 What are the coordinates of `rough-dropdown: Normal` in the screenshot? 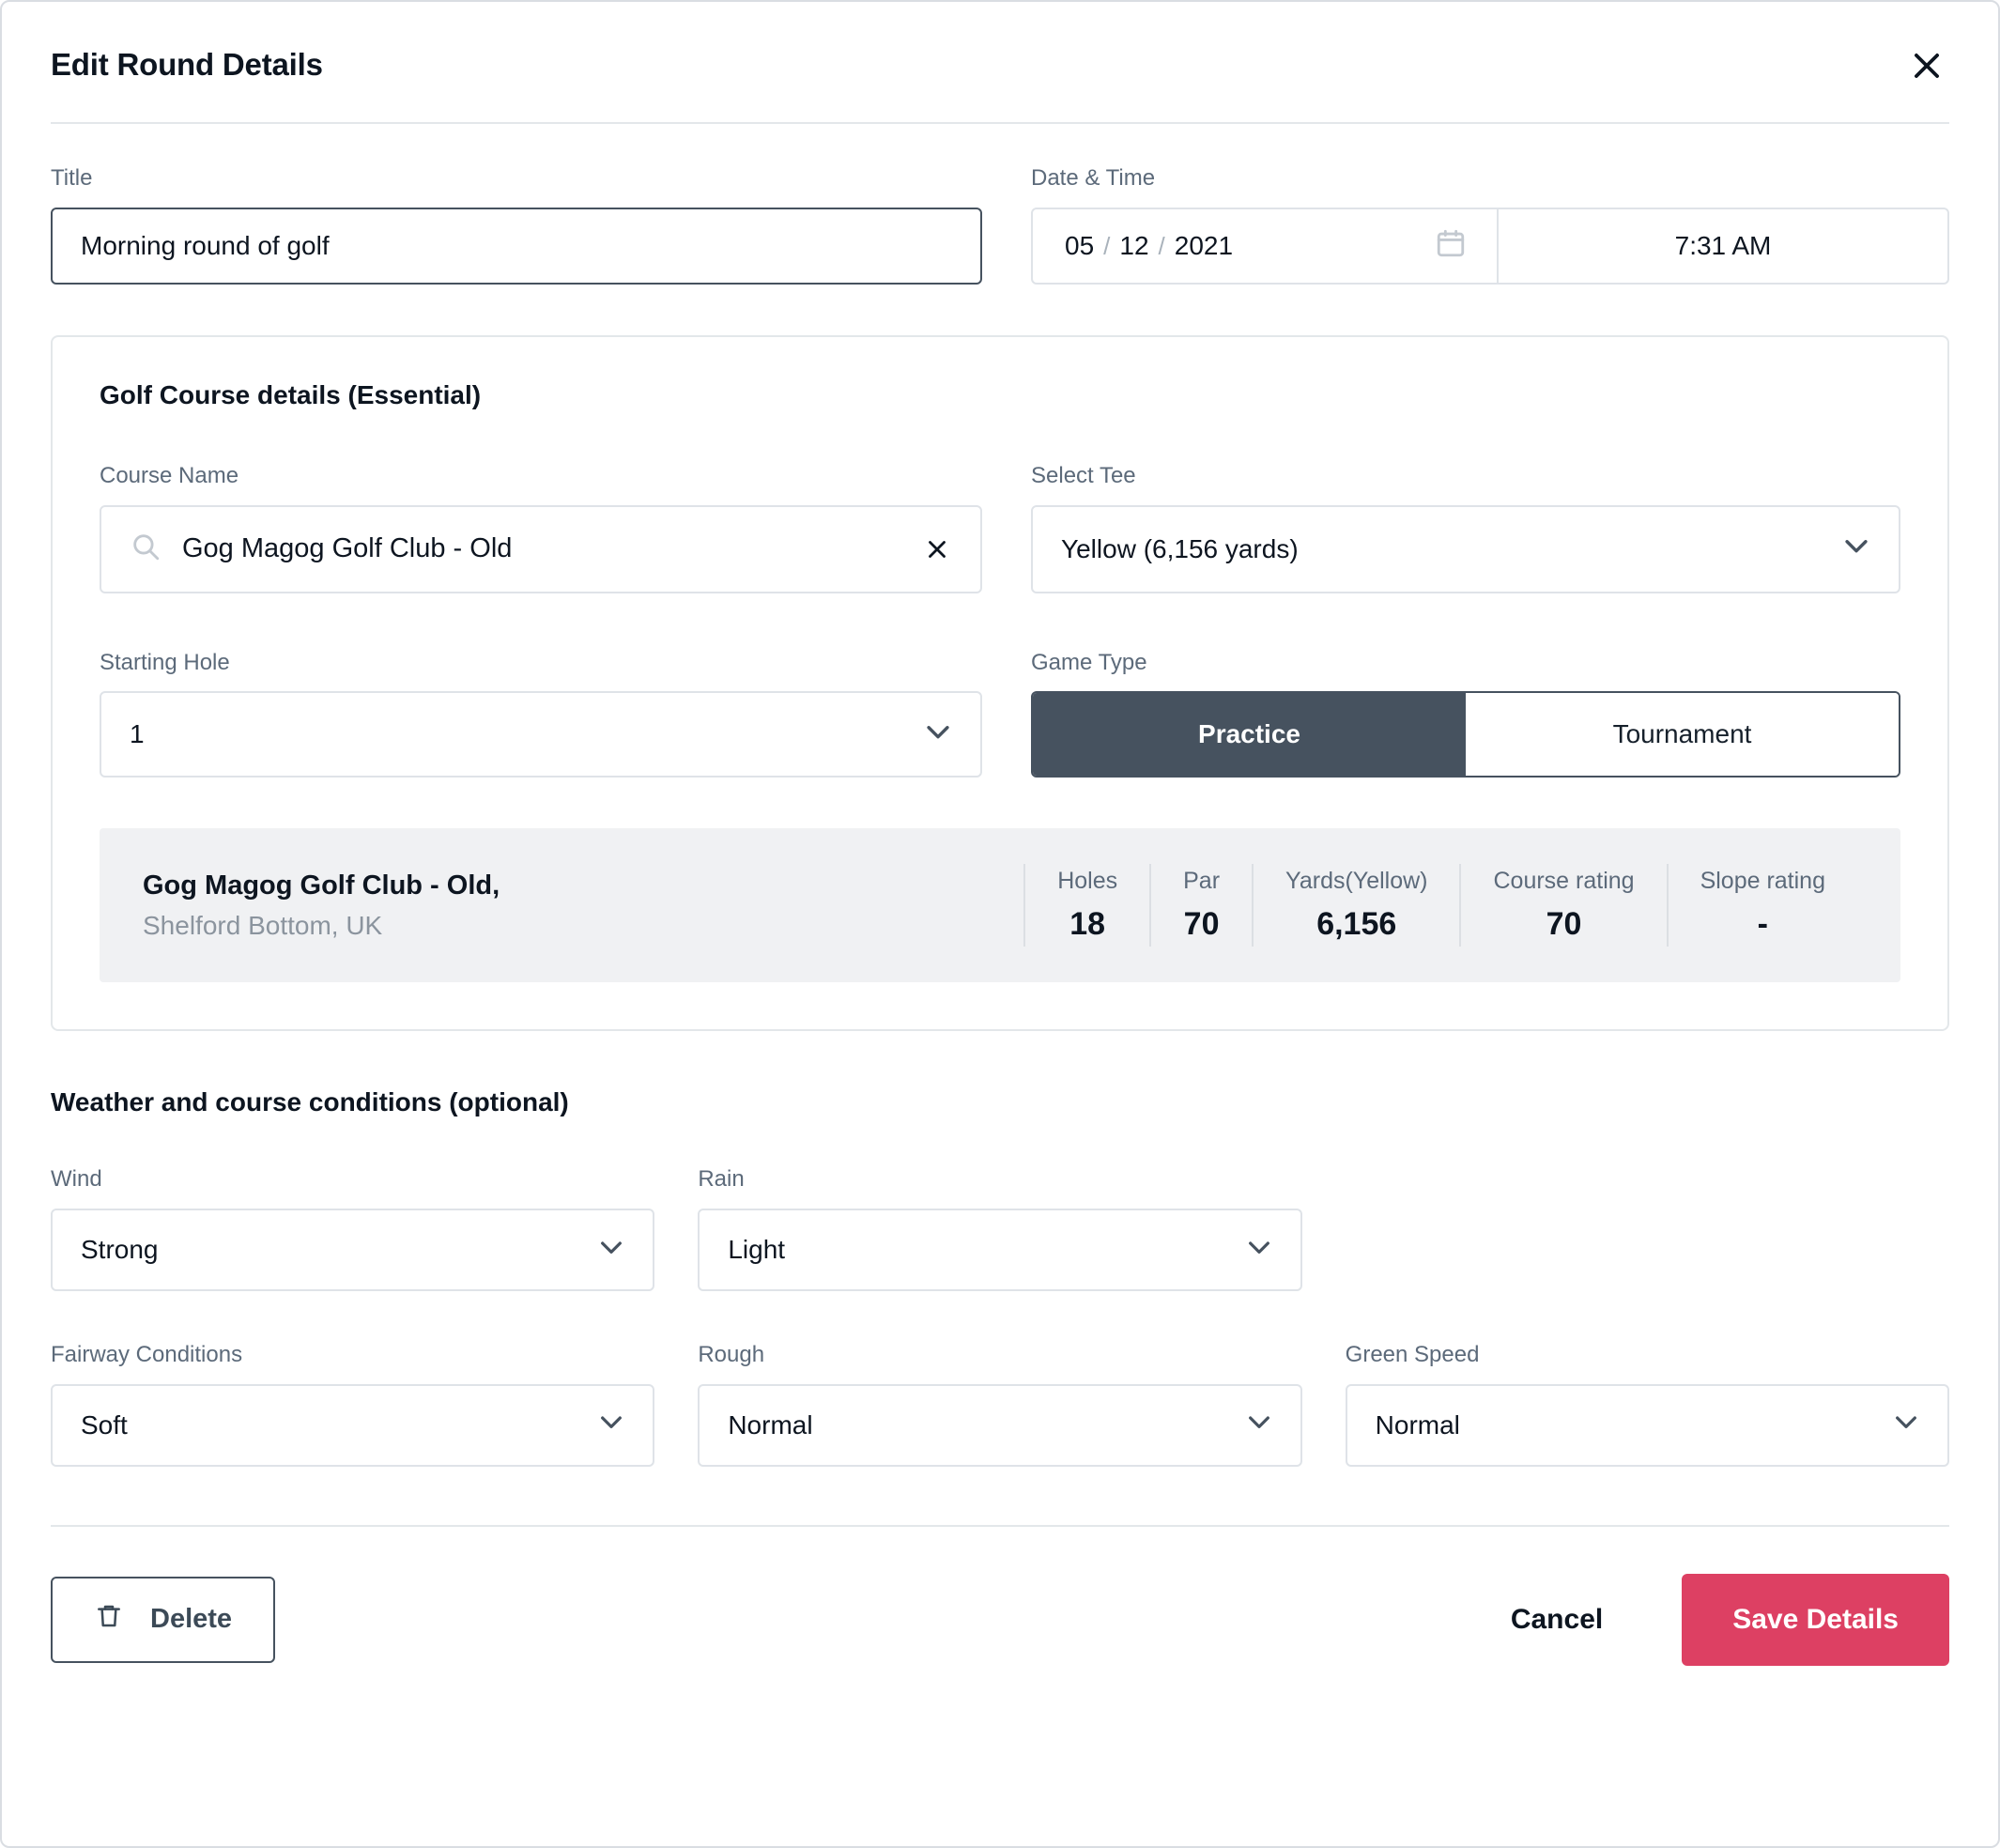 It's located at (1000, 1425).